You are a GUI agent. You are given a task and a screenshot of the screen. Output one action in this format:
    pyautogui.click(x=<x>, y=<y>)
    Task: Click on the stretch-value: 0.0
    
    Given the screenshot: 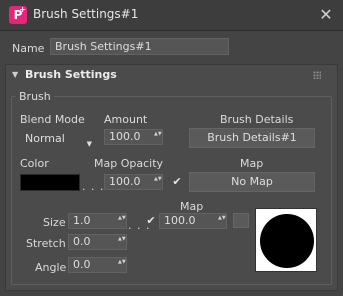 What is the action you would take?
    pyautogui.click(x=82, y=241)
    